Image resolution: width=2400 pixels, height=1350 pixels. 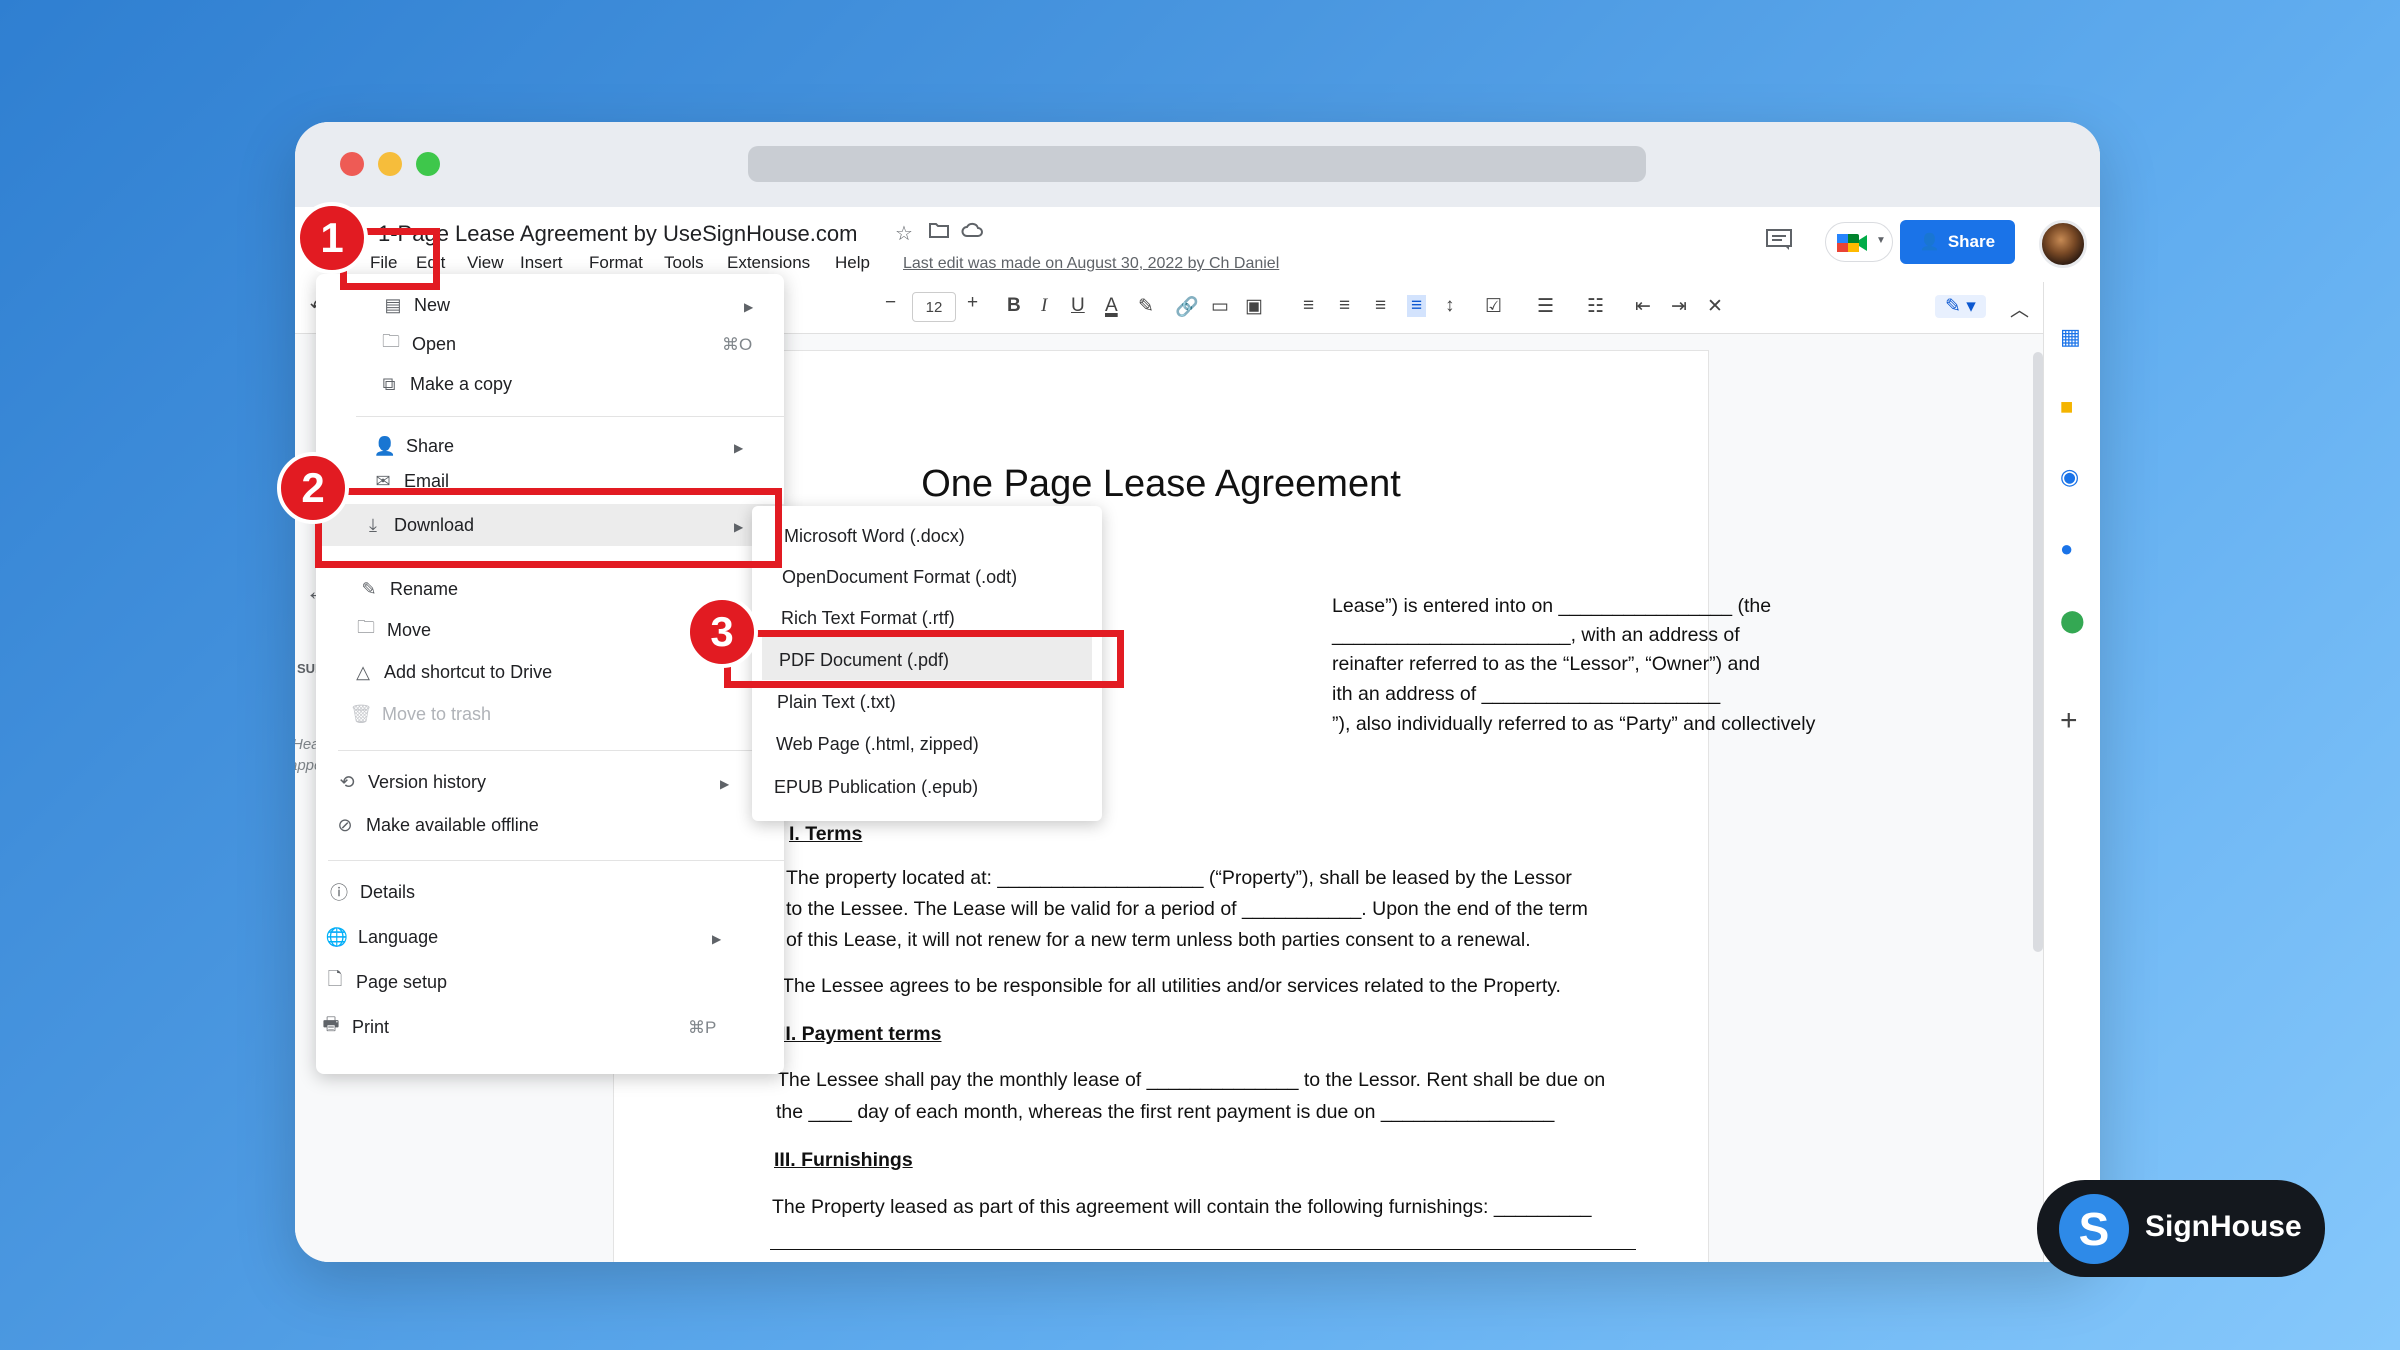 I want to click on editing-mode-icon: ✎ ▾, so click(x=1960, y=306).